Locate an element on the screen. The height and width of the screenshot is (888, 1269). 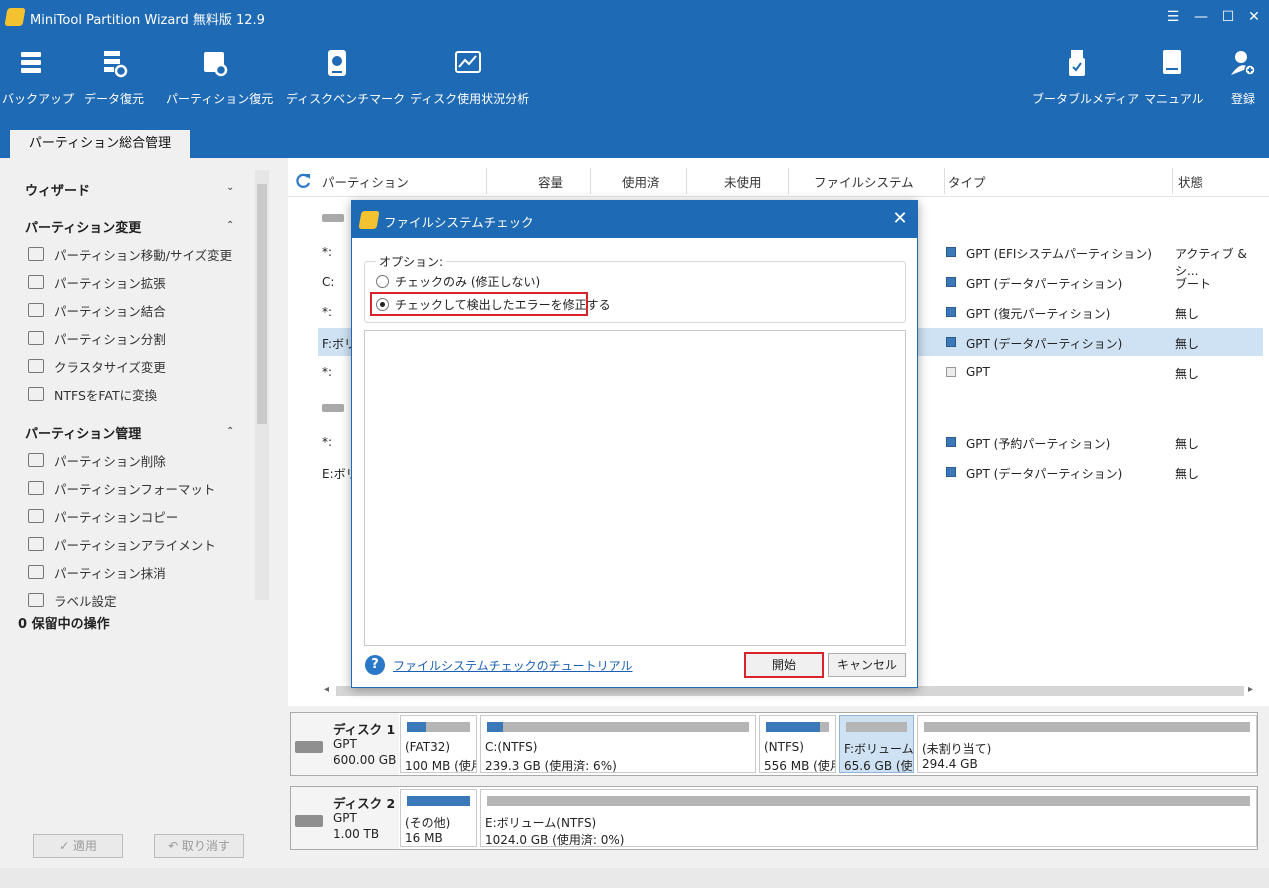
close-window-button: ✕ is located at coordinates (1254, 17).